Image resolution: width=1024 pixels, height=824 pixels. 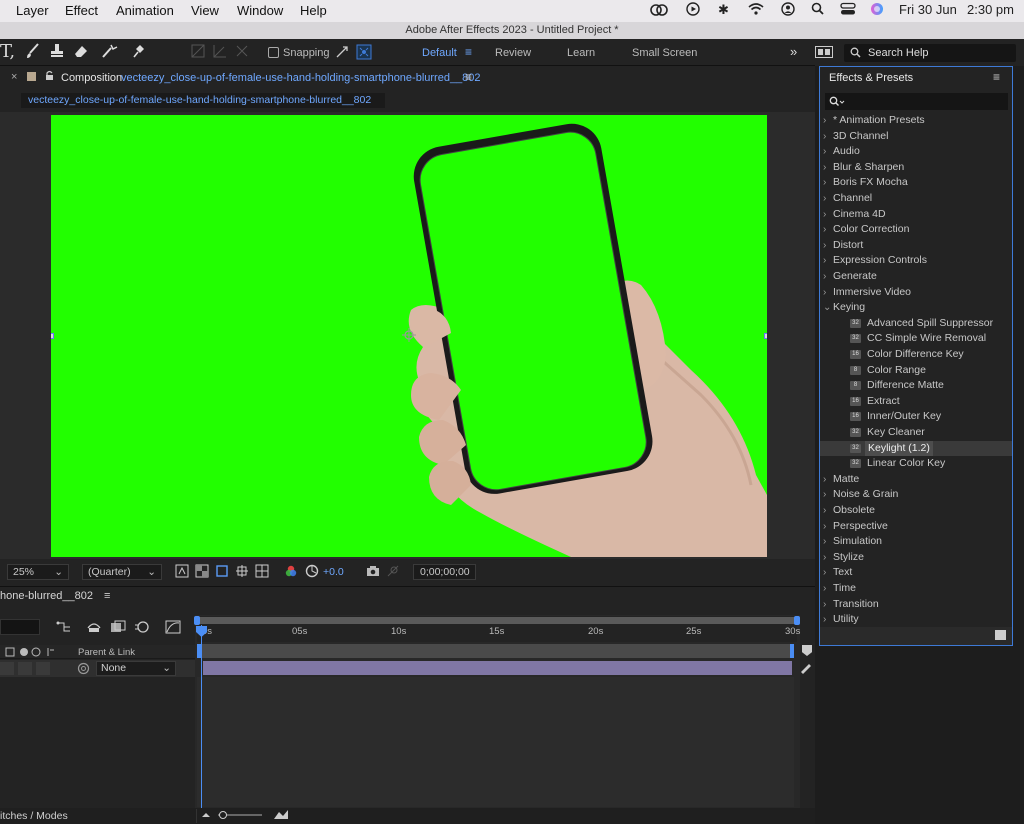 What do you see at coordinates (222, 572) in the screenshot?
I see `mask-visibility-icon` at bounding box center [222, 572].